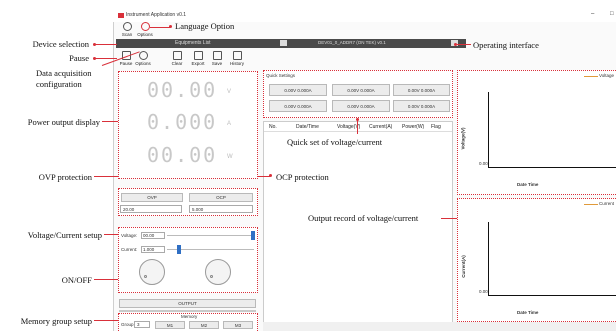  I want to click on ovp-value-field: 20.00, so click(151, 209).